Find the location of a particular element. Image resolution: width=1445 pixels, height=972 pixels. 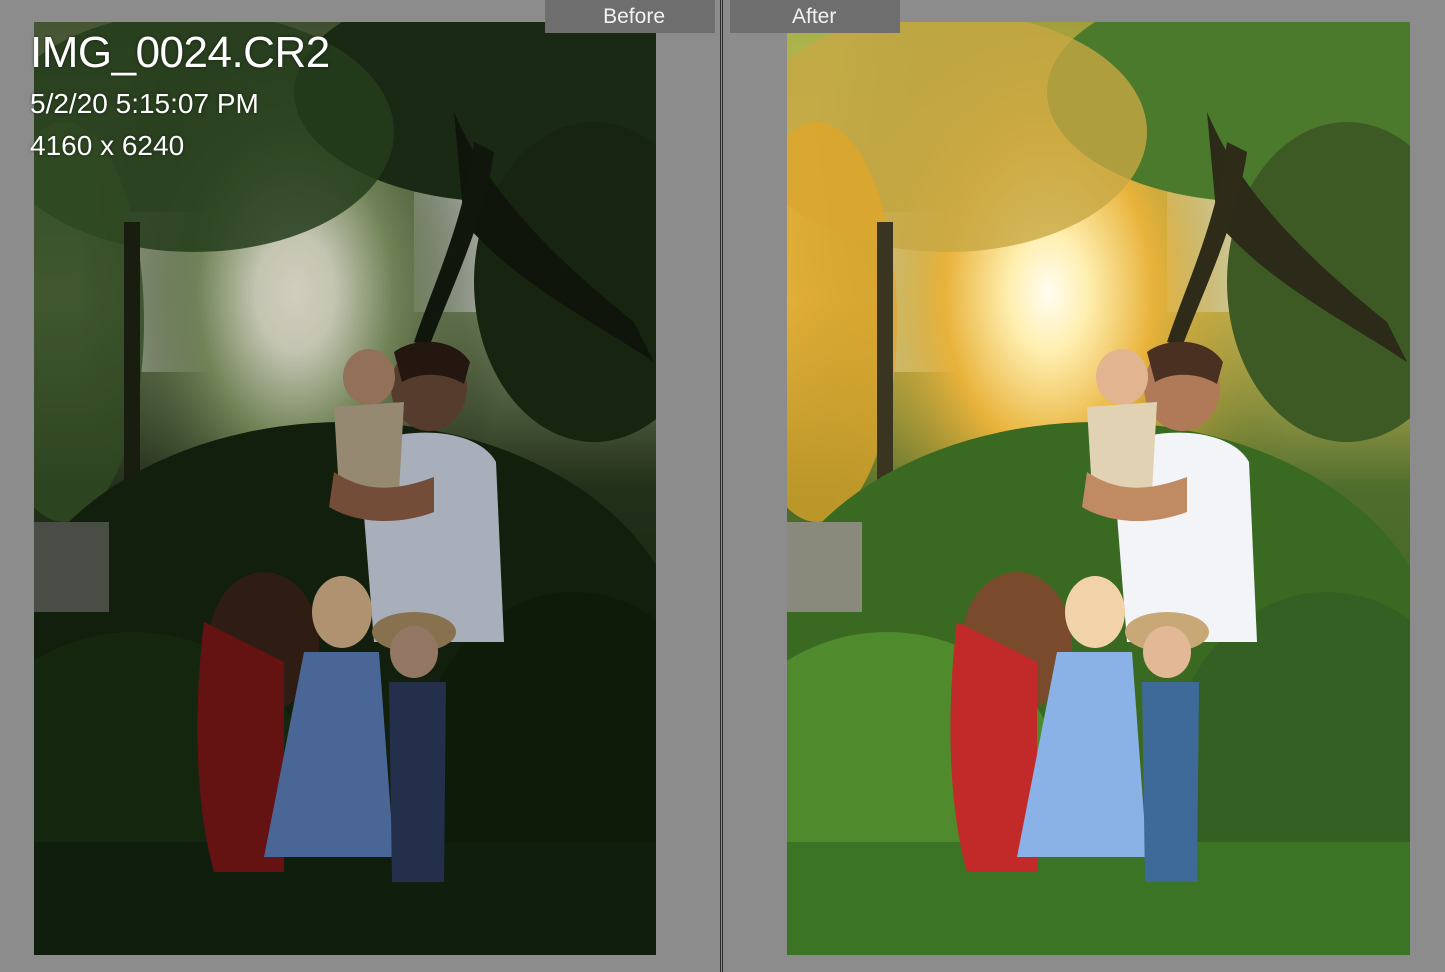

after-label: After is located at coordinates (815, 16).